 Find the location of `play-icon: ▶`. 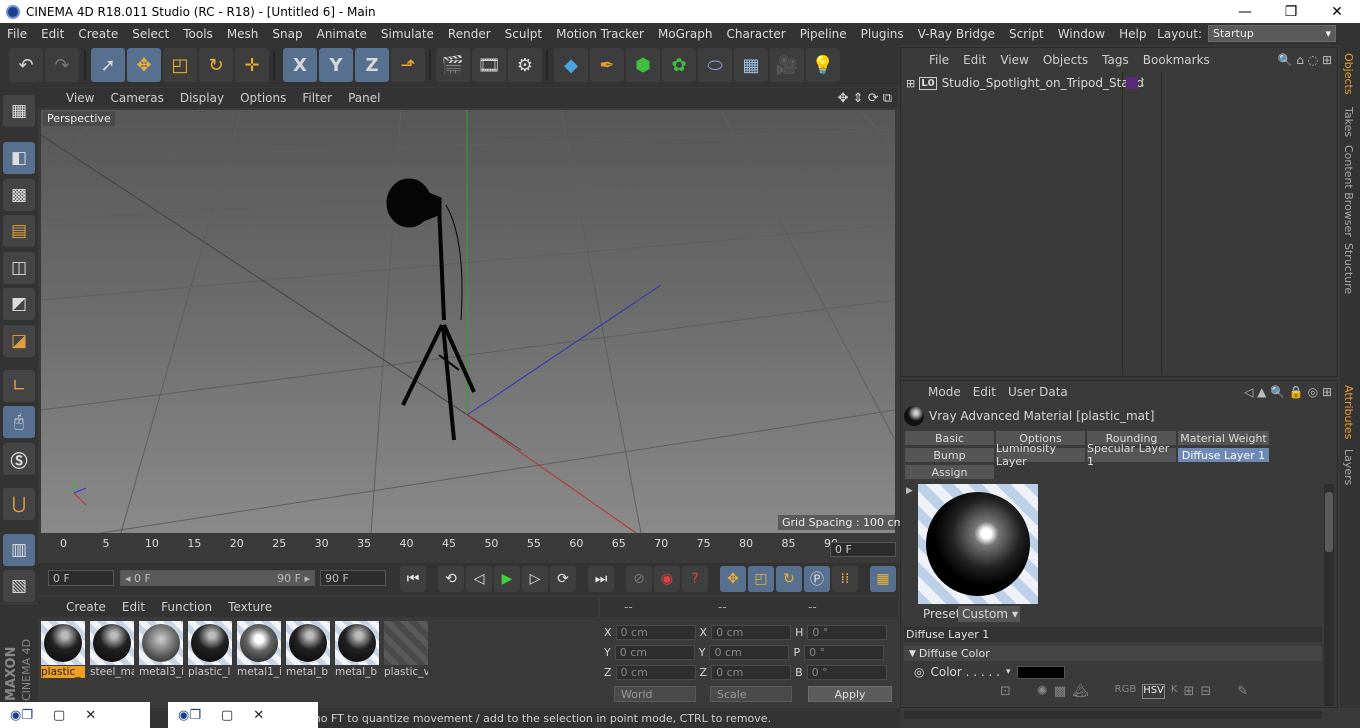

play-icon: ▶ is located at coordinates (507, 579).